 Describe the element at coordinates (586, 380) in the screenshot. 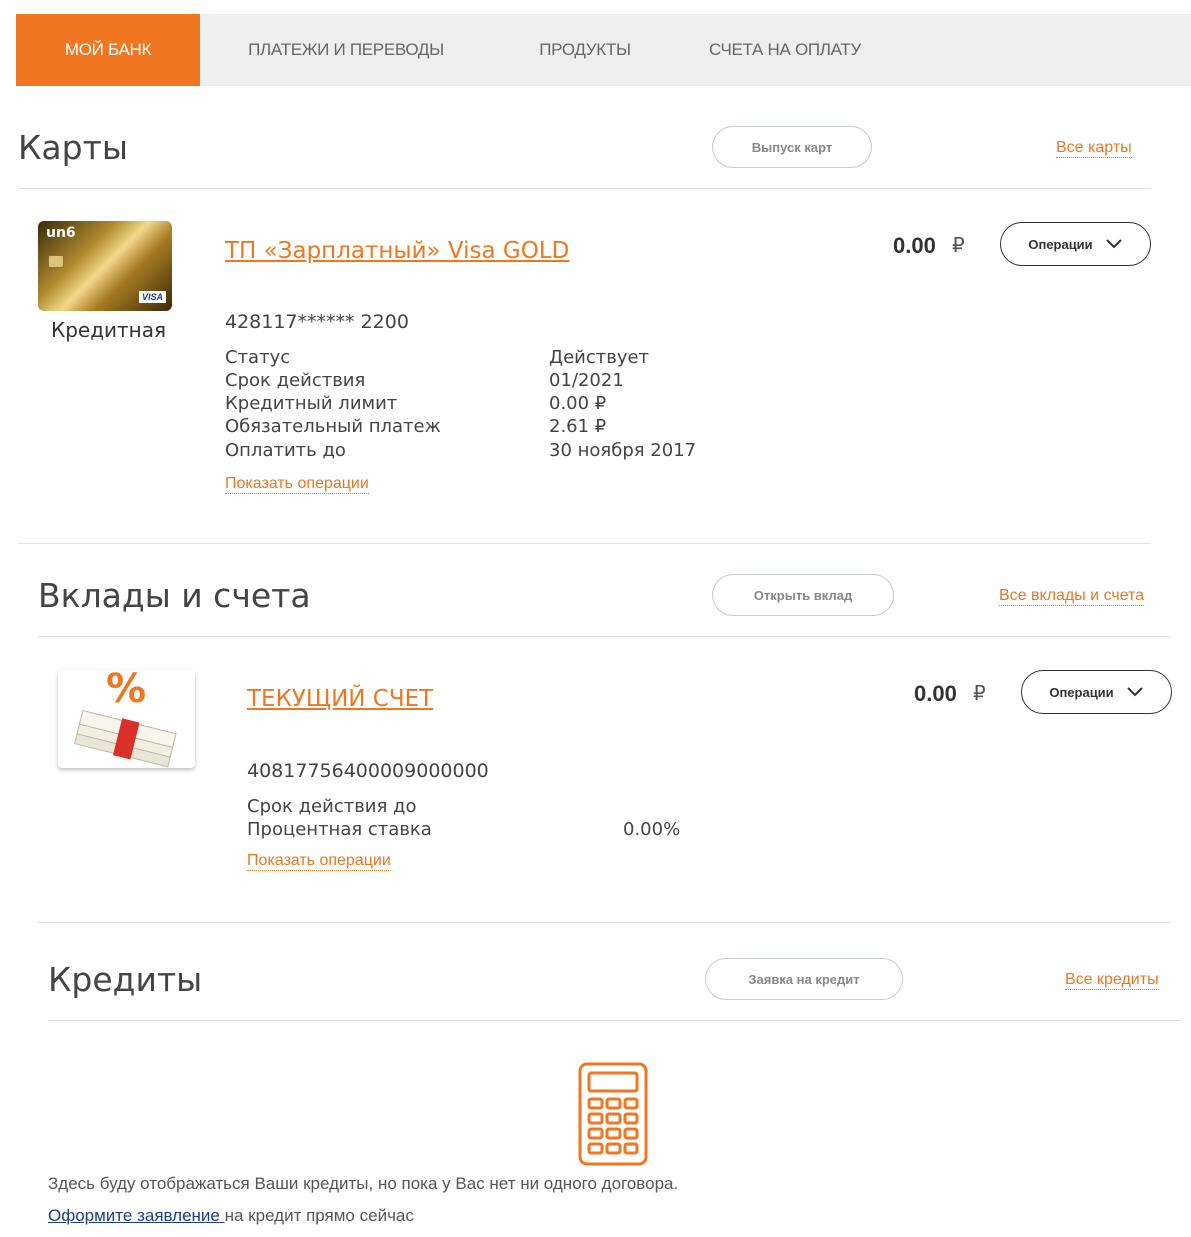

I see `detail-value: 01/2021` at that location.